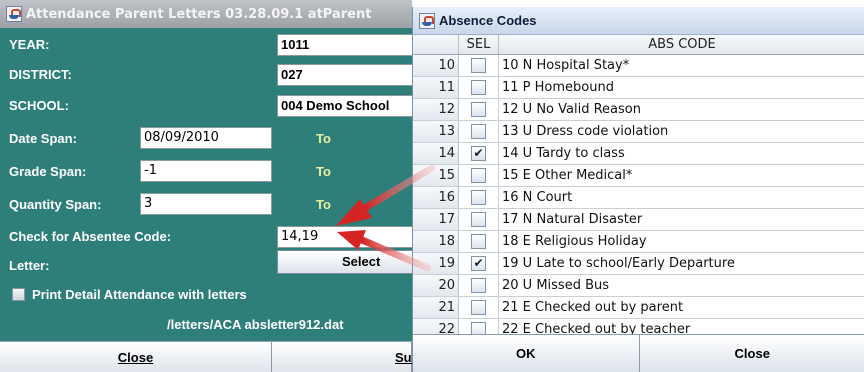 The height and width of the screenshot is (372, 864). What do you see at coordinates (593, 307) in the screenshot?
I see `abs-code-cell: 21 E Checked out by parent` at bounding box center [593, 307].